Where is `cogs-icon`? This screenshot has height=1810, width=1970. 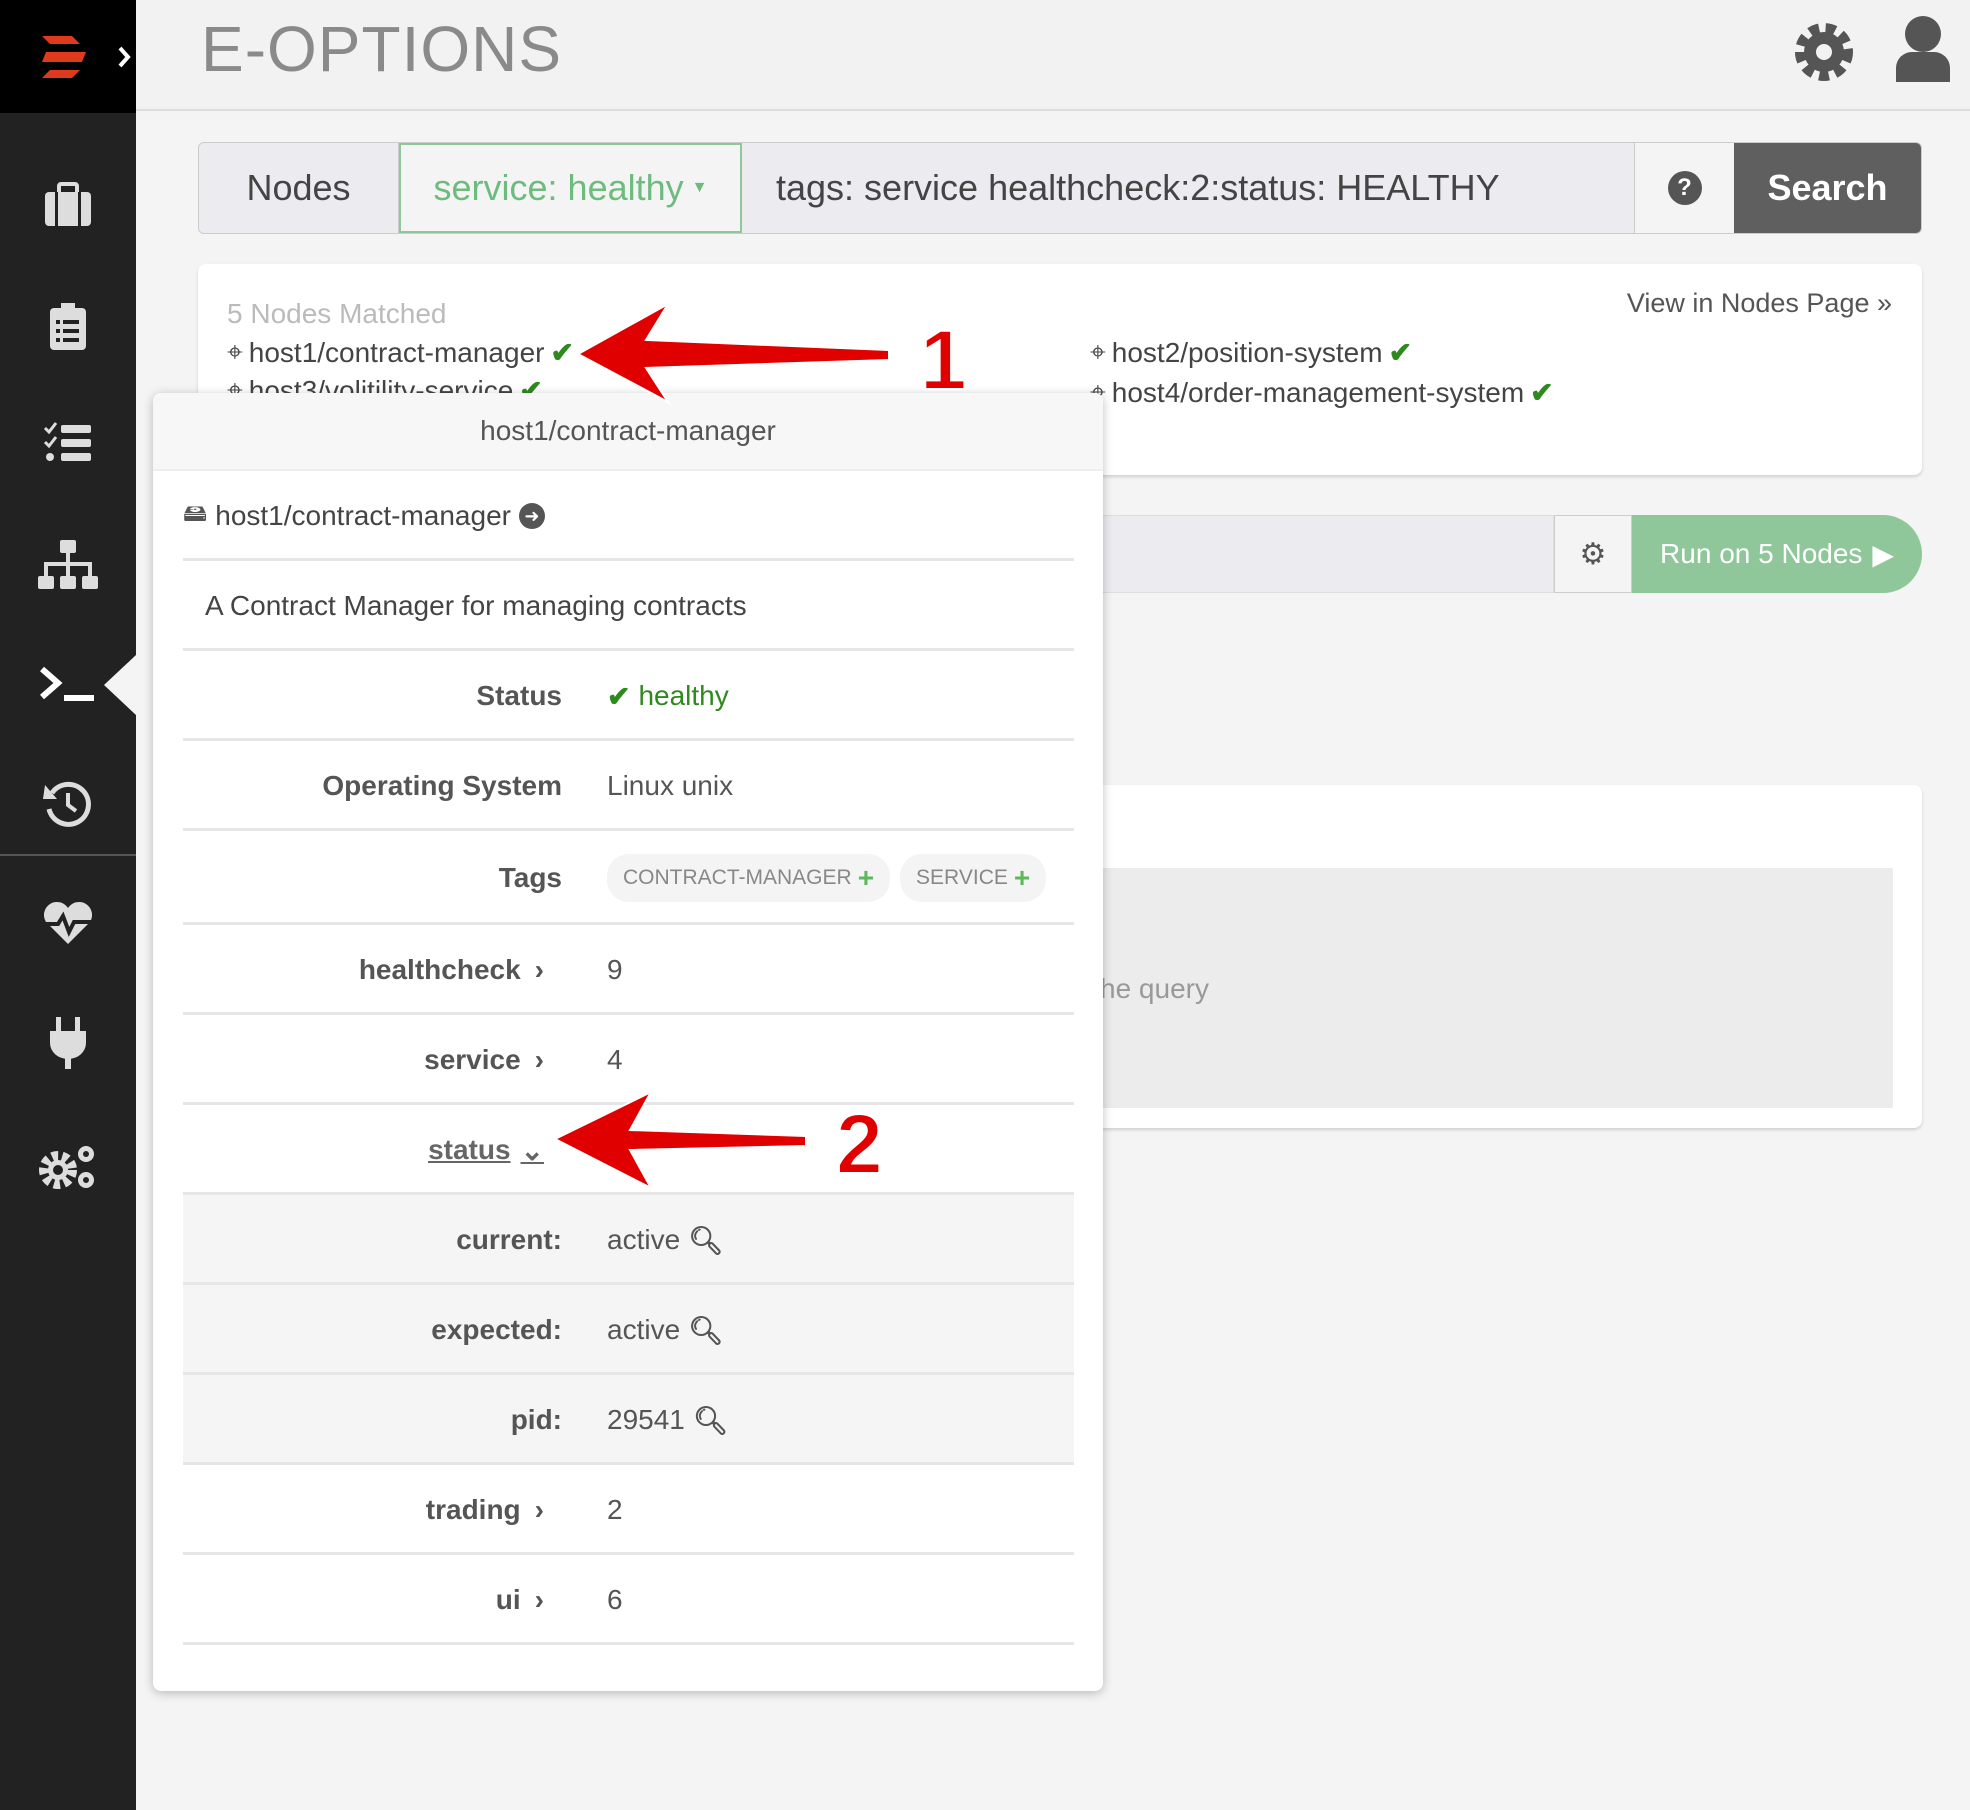
cogs-icon is located at coordinates (68, 1166).